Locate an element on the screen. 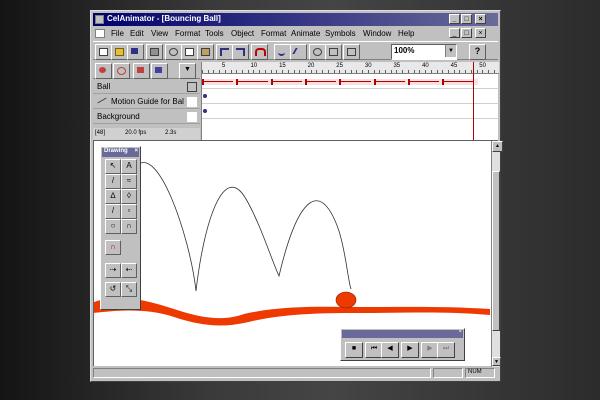 The width and height of the screenshot is (600, 400). ground-stroke is located at coordinates (292, 311).